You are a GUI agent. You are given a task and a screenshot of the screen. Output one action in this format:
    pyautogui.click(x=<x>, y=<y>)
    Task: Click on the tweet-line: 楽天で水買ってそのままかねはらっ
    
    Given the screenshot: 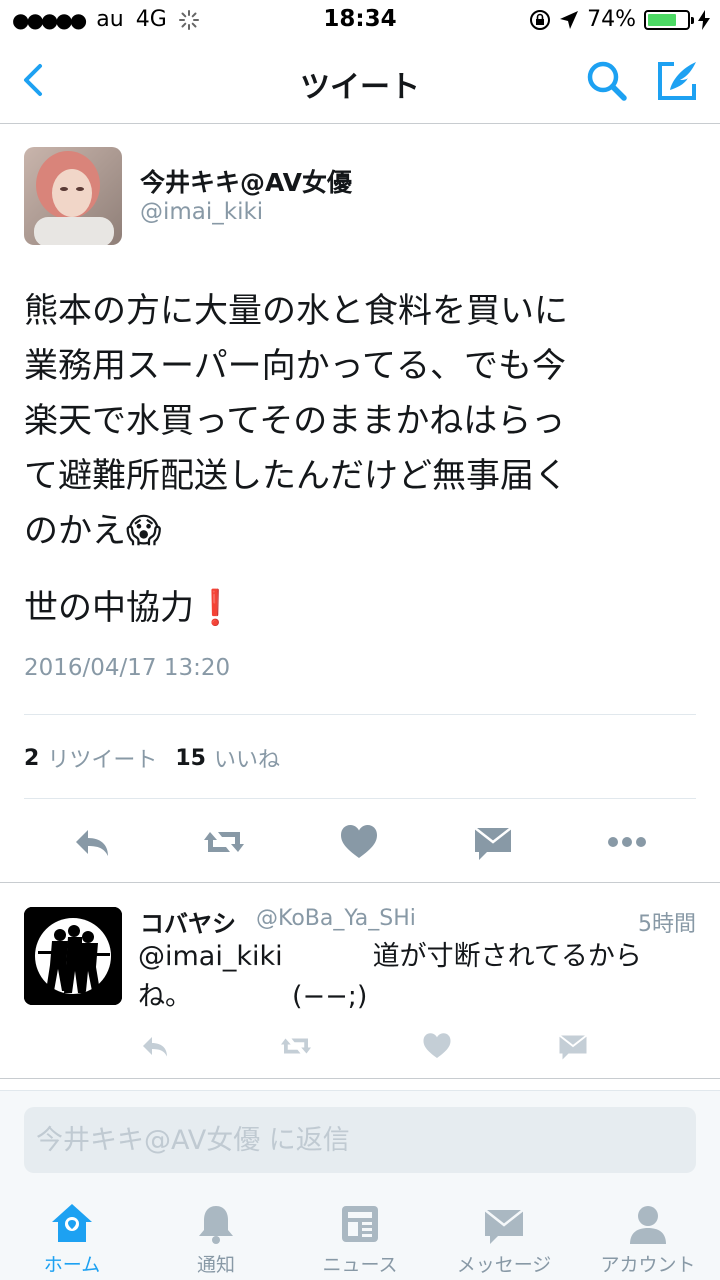 What is the action you would take?
    pyautogui.click(x=295, y=421)
    